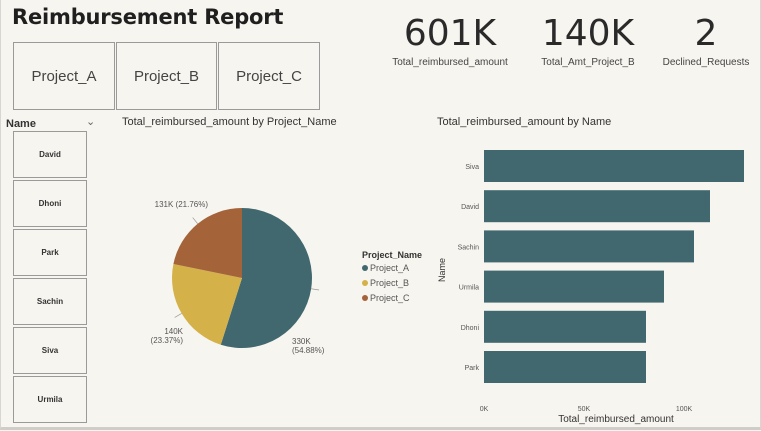  Describe the element at coordinates (301, 341) in the screenshot. I see `pie-data-label-value: 330K` at that location.